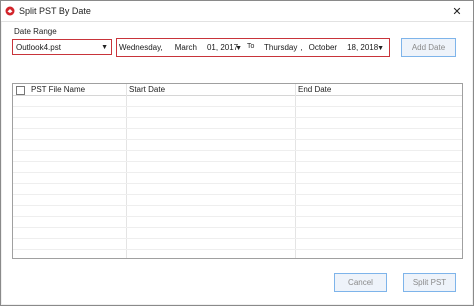 This screenshot has height=306, width=474. What do you see at coordinates (323, 47) in the screenshot?
I see `to-month: October` at bounding box center [323, 47].